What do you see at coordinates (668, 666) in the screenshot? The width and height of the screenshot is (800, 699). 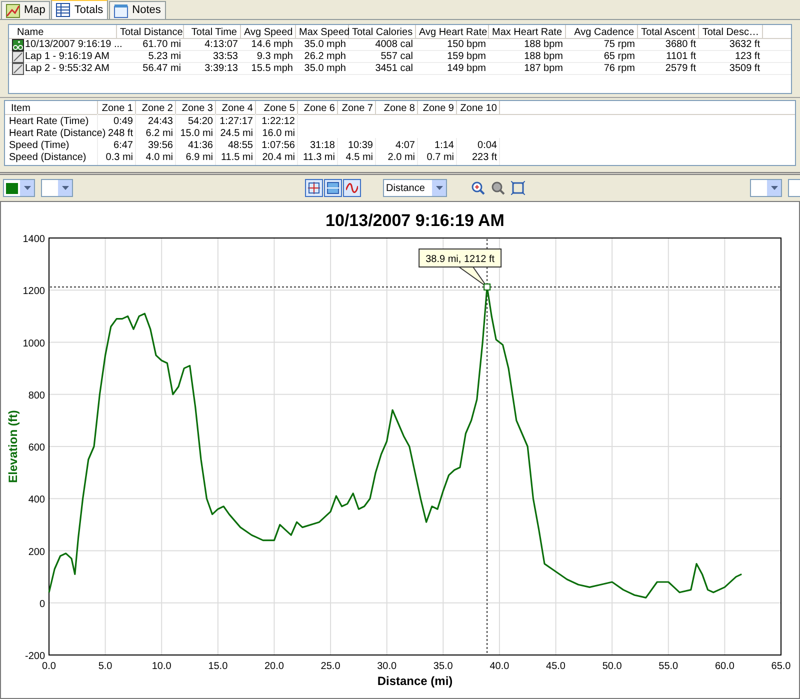 I see `x-axis-tick-label: 55.0` at bounding box center [668, 666].